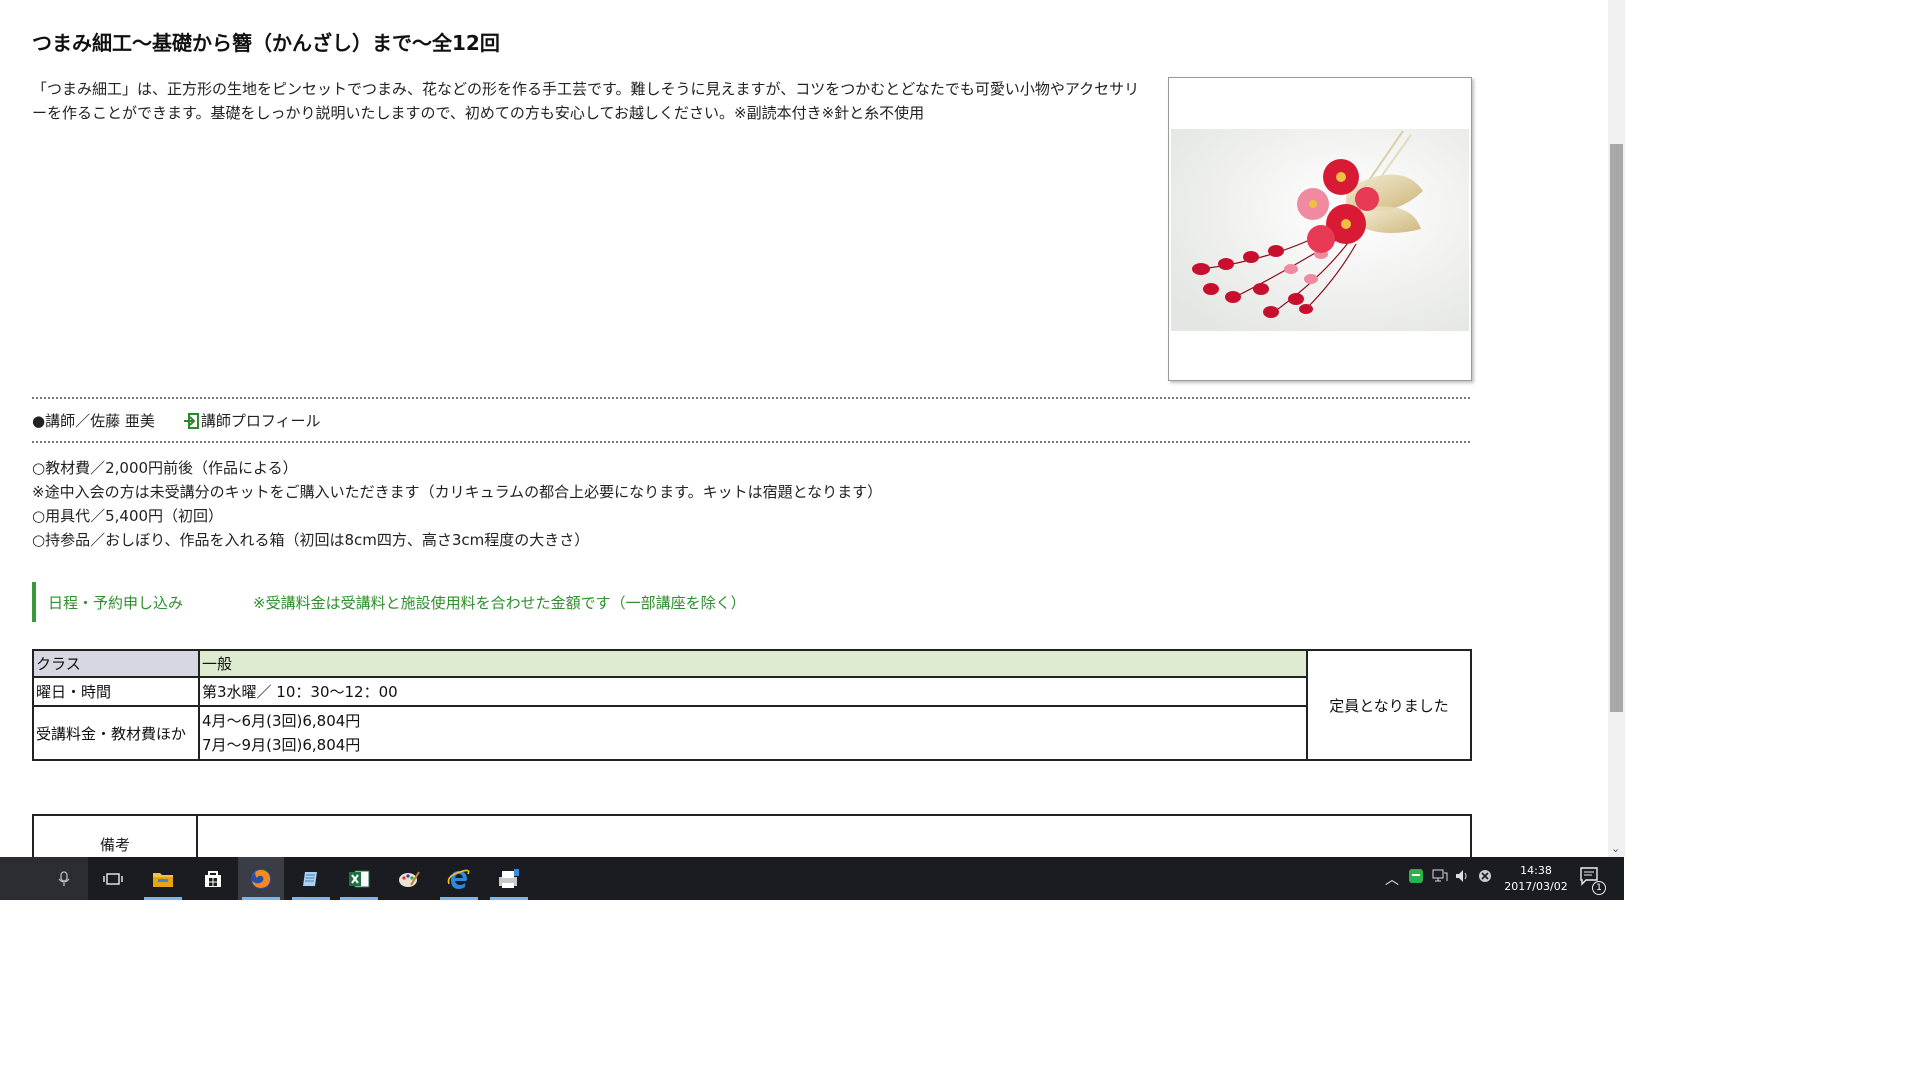 This screenshot has height=1080, width=1920. I want to click on line-app-tray-icon, so click(1416, 878).